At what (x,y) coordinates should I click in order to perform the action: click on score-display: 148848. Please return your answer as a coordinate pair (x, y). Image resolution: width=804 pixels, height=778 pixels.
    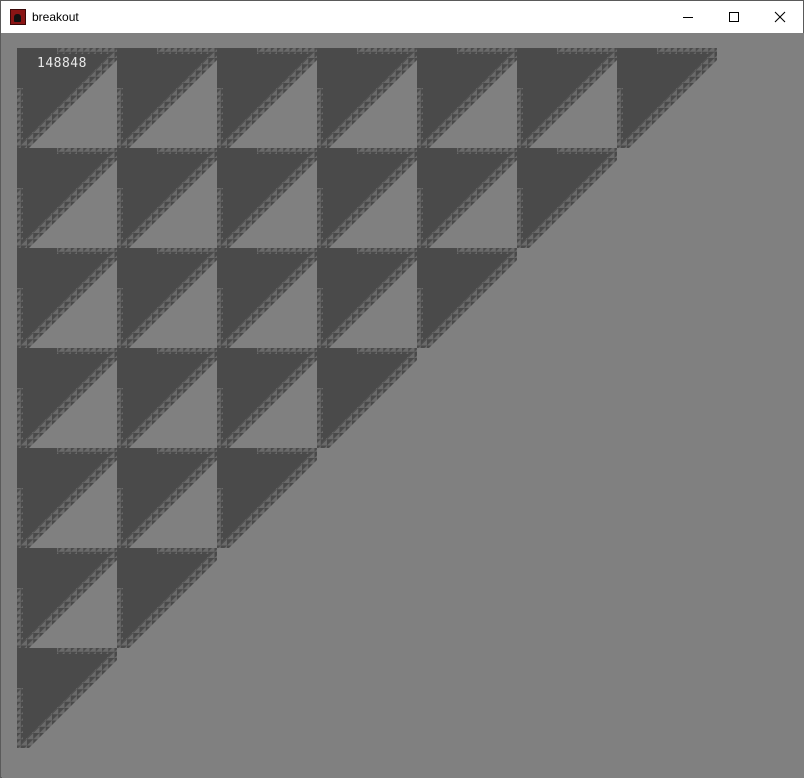
    Looking at the image, I should click on (62, 63).